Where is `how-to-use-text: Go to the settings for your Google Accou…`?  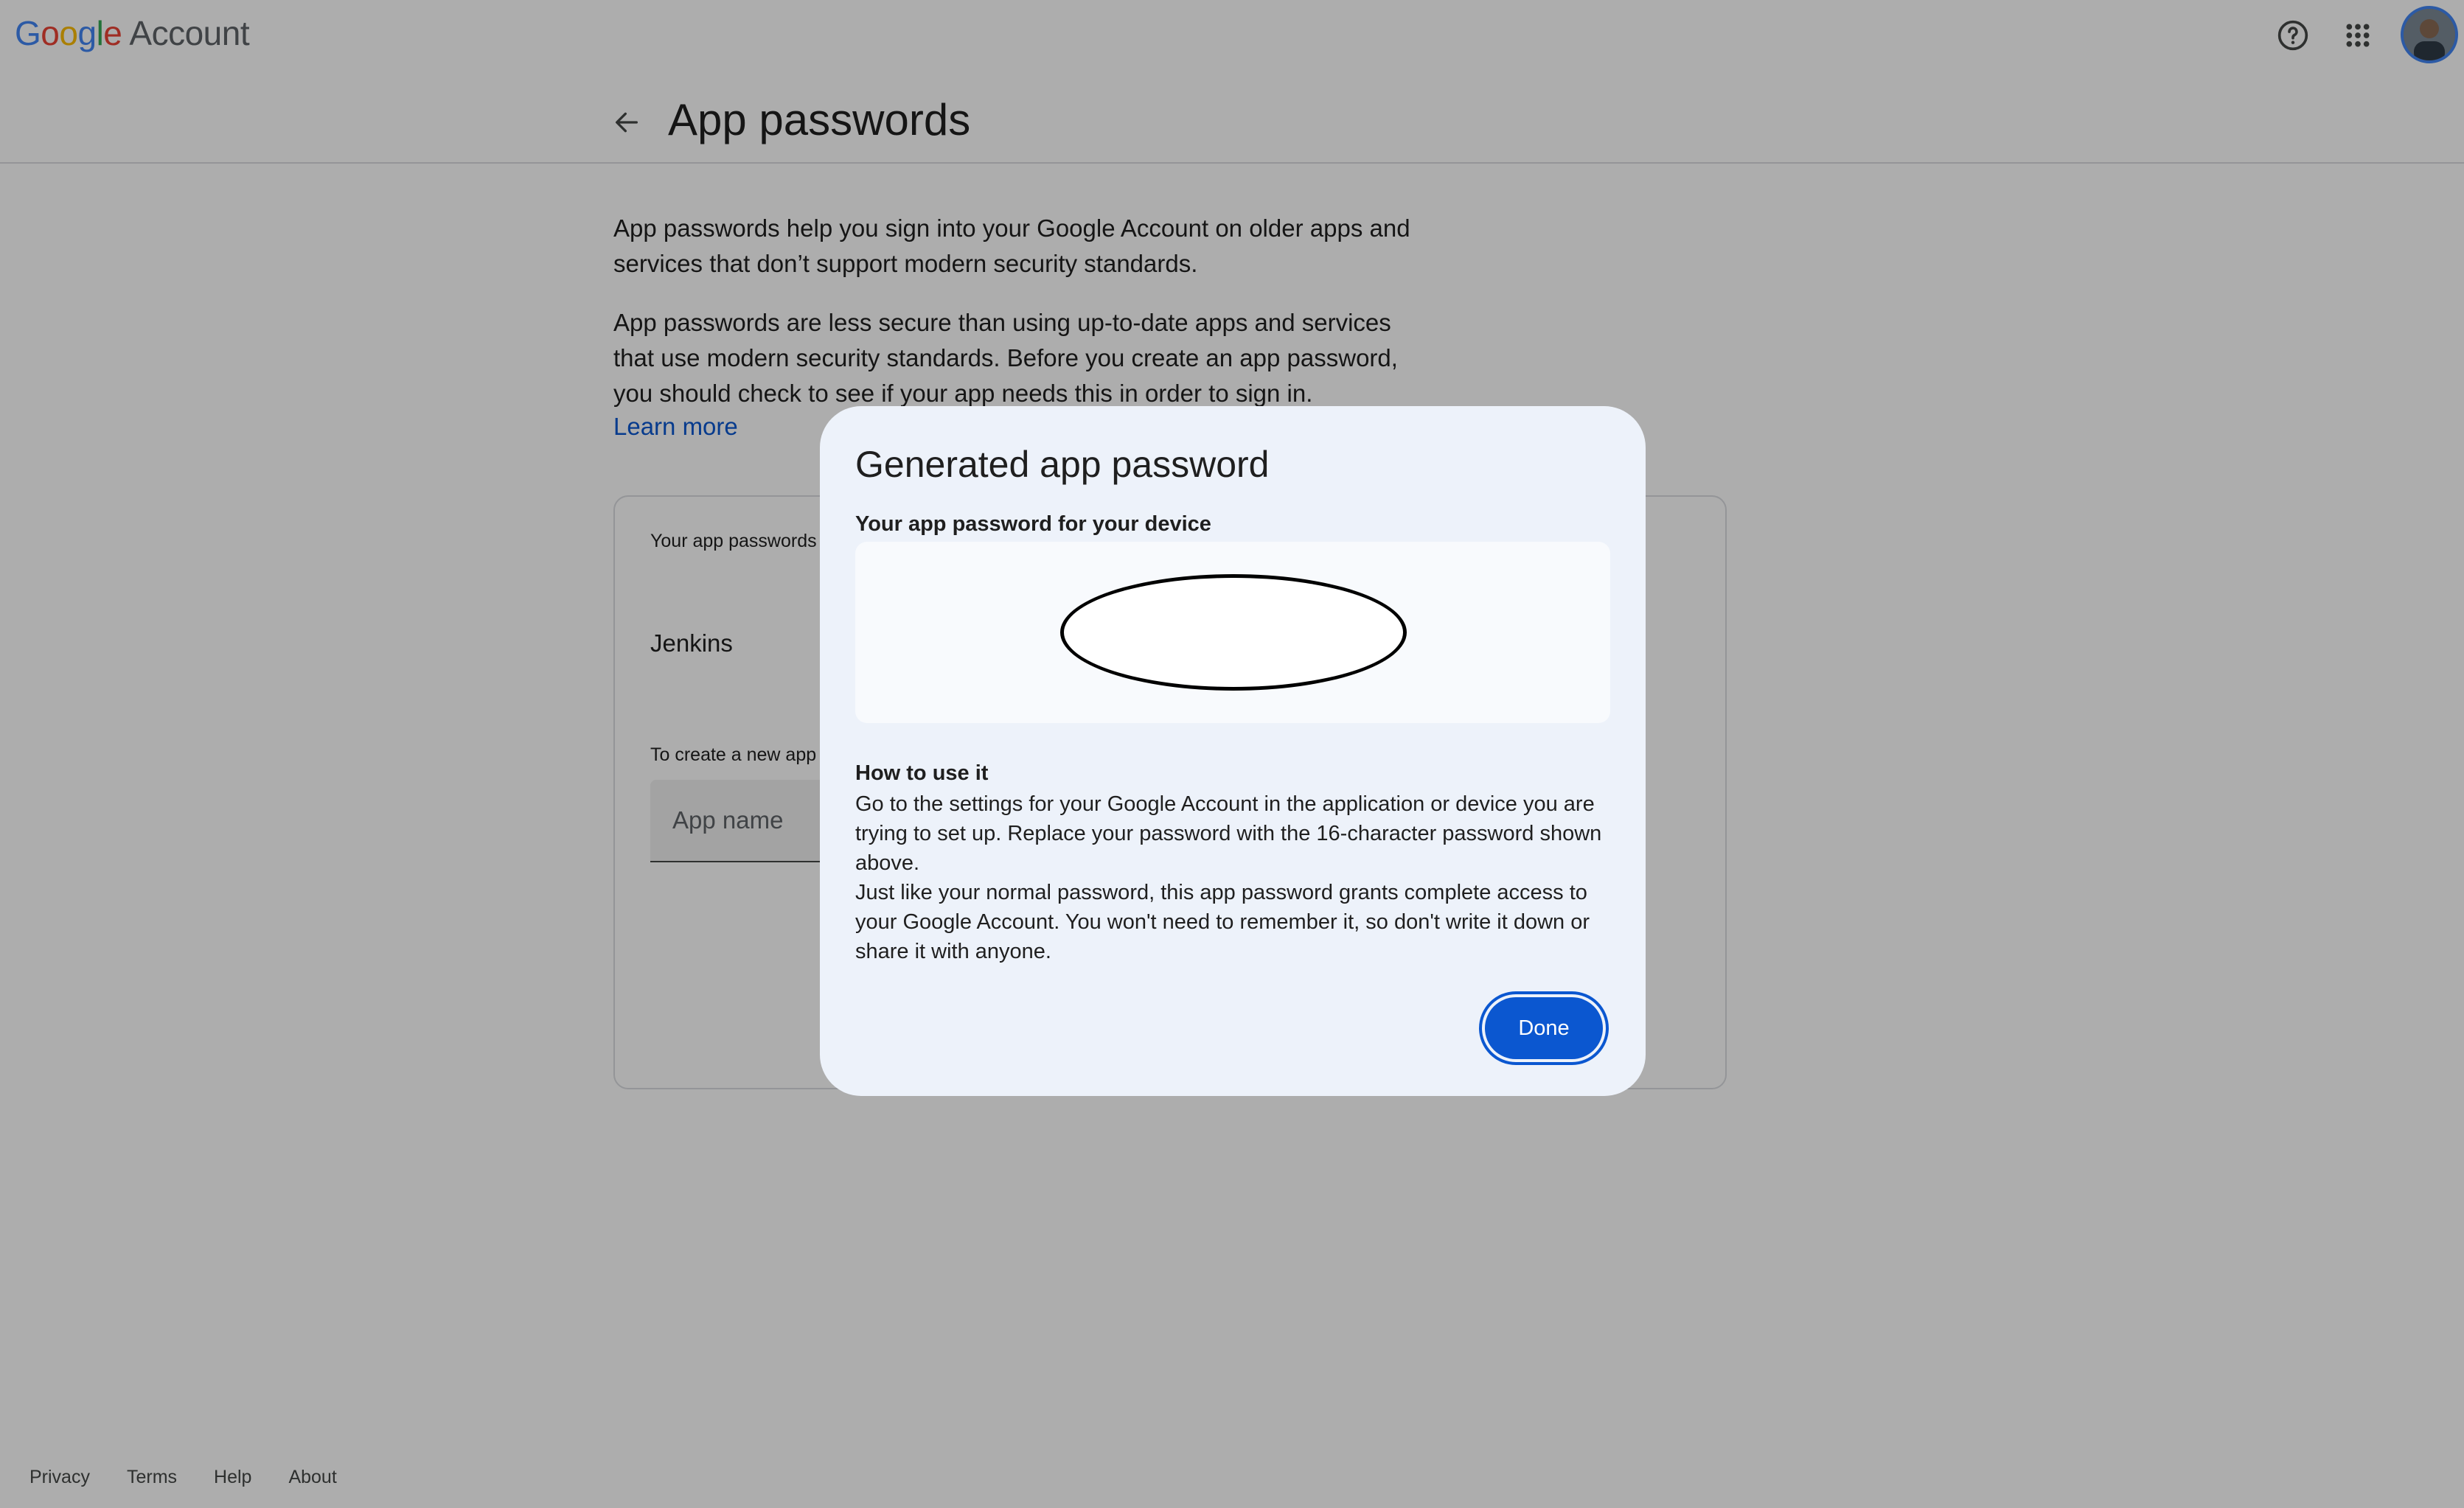 how-to-use-text: Go to the settings for your Google Accou… is located at coordinates (1231, 878).